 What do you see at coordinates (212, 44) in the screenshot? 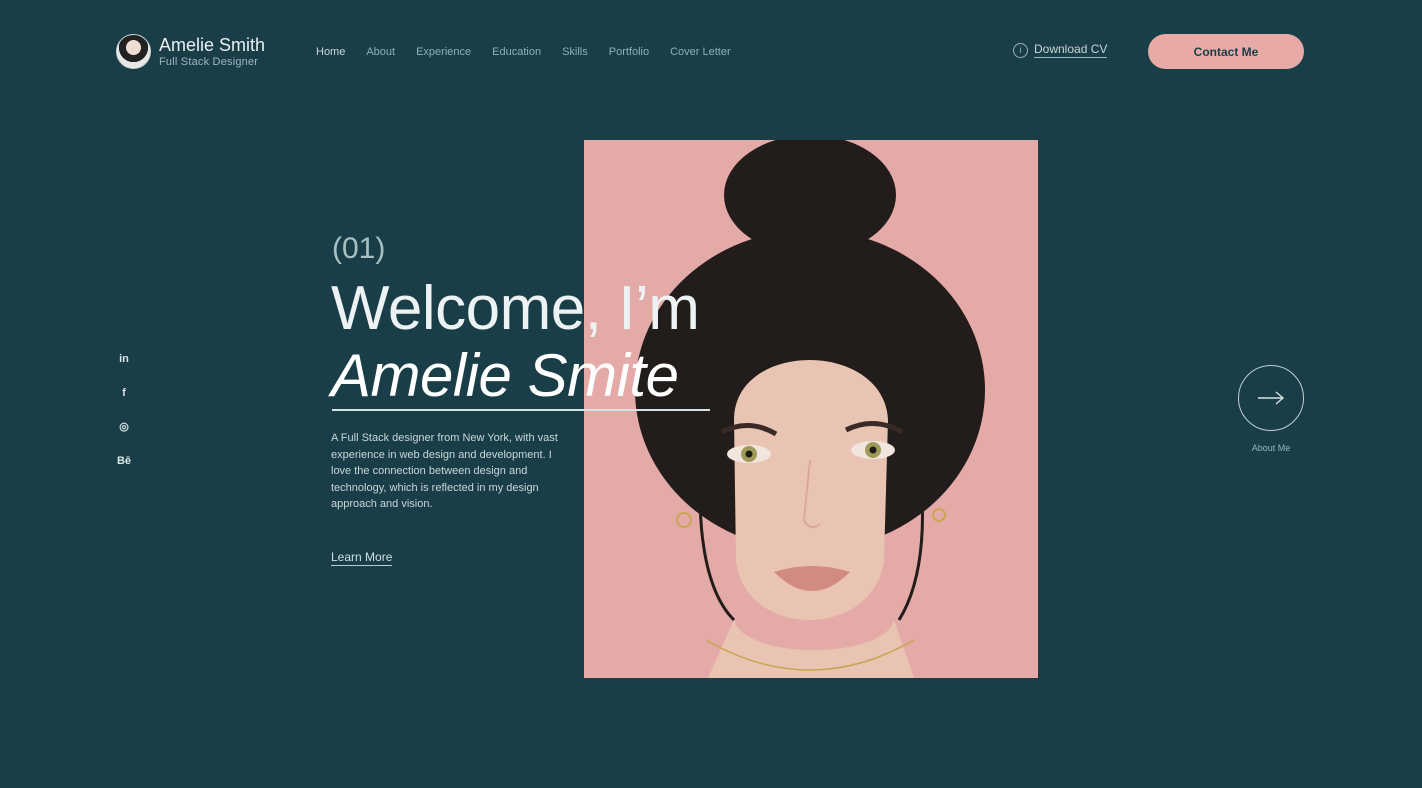
I see `brand-name: Amelie Smith` at bounding box center [212, 44].